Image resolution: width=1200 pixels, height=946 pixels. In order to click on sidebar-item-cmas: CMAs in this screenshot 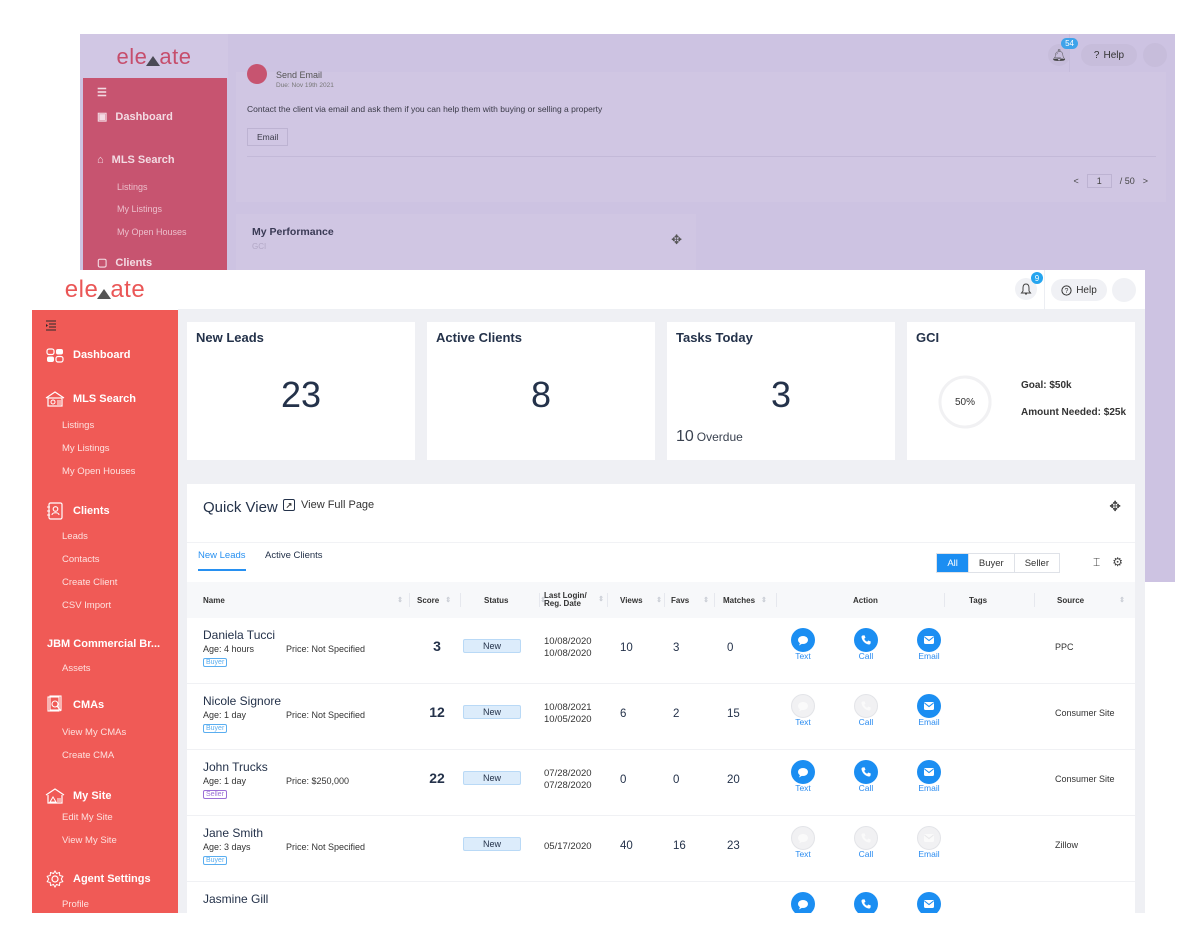, I will do `click(74, 704)`.